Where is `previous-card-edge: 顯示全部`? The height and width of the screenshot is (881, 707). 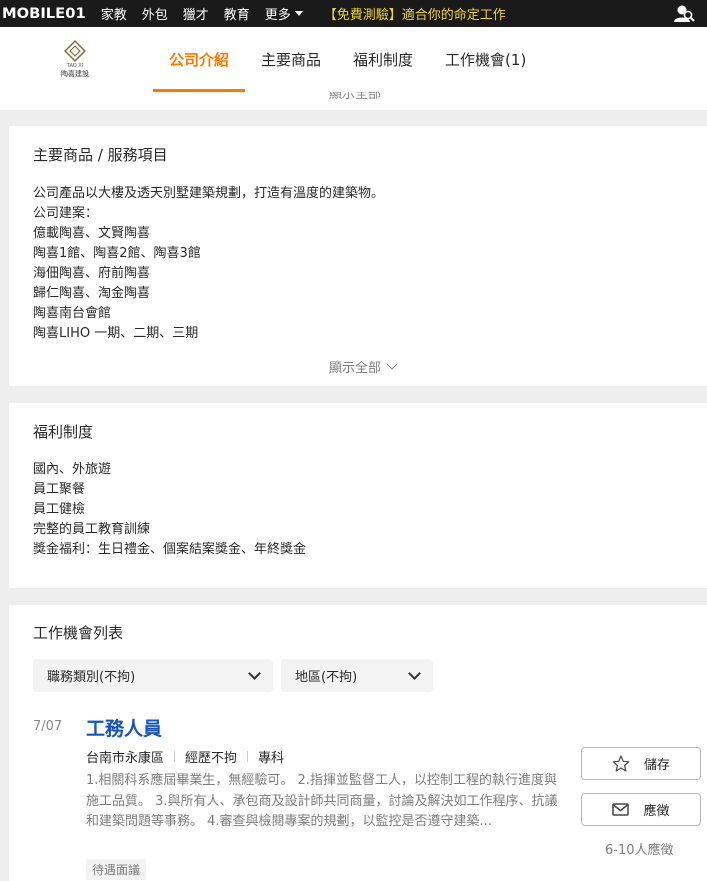
previous-card-edge: 顯示全部 is located at coordinates (353, 101).